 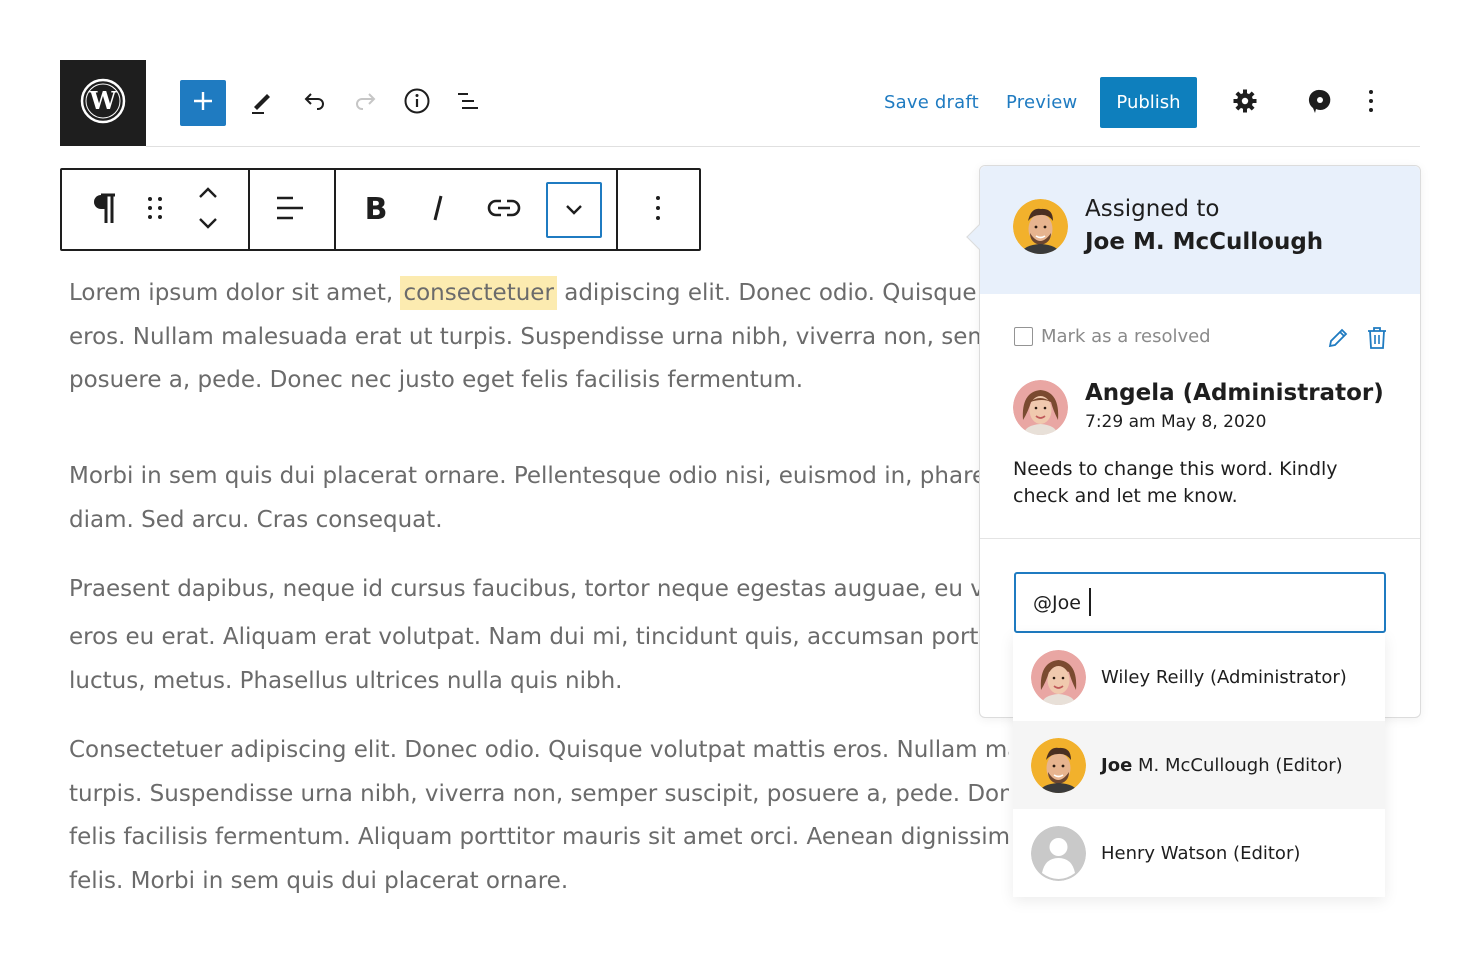 What do you see at coordinates (1204, 242) in the screenshot?
I see `assignee-name: Joe M. McCullough` at bounding box center [1204, 242].